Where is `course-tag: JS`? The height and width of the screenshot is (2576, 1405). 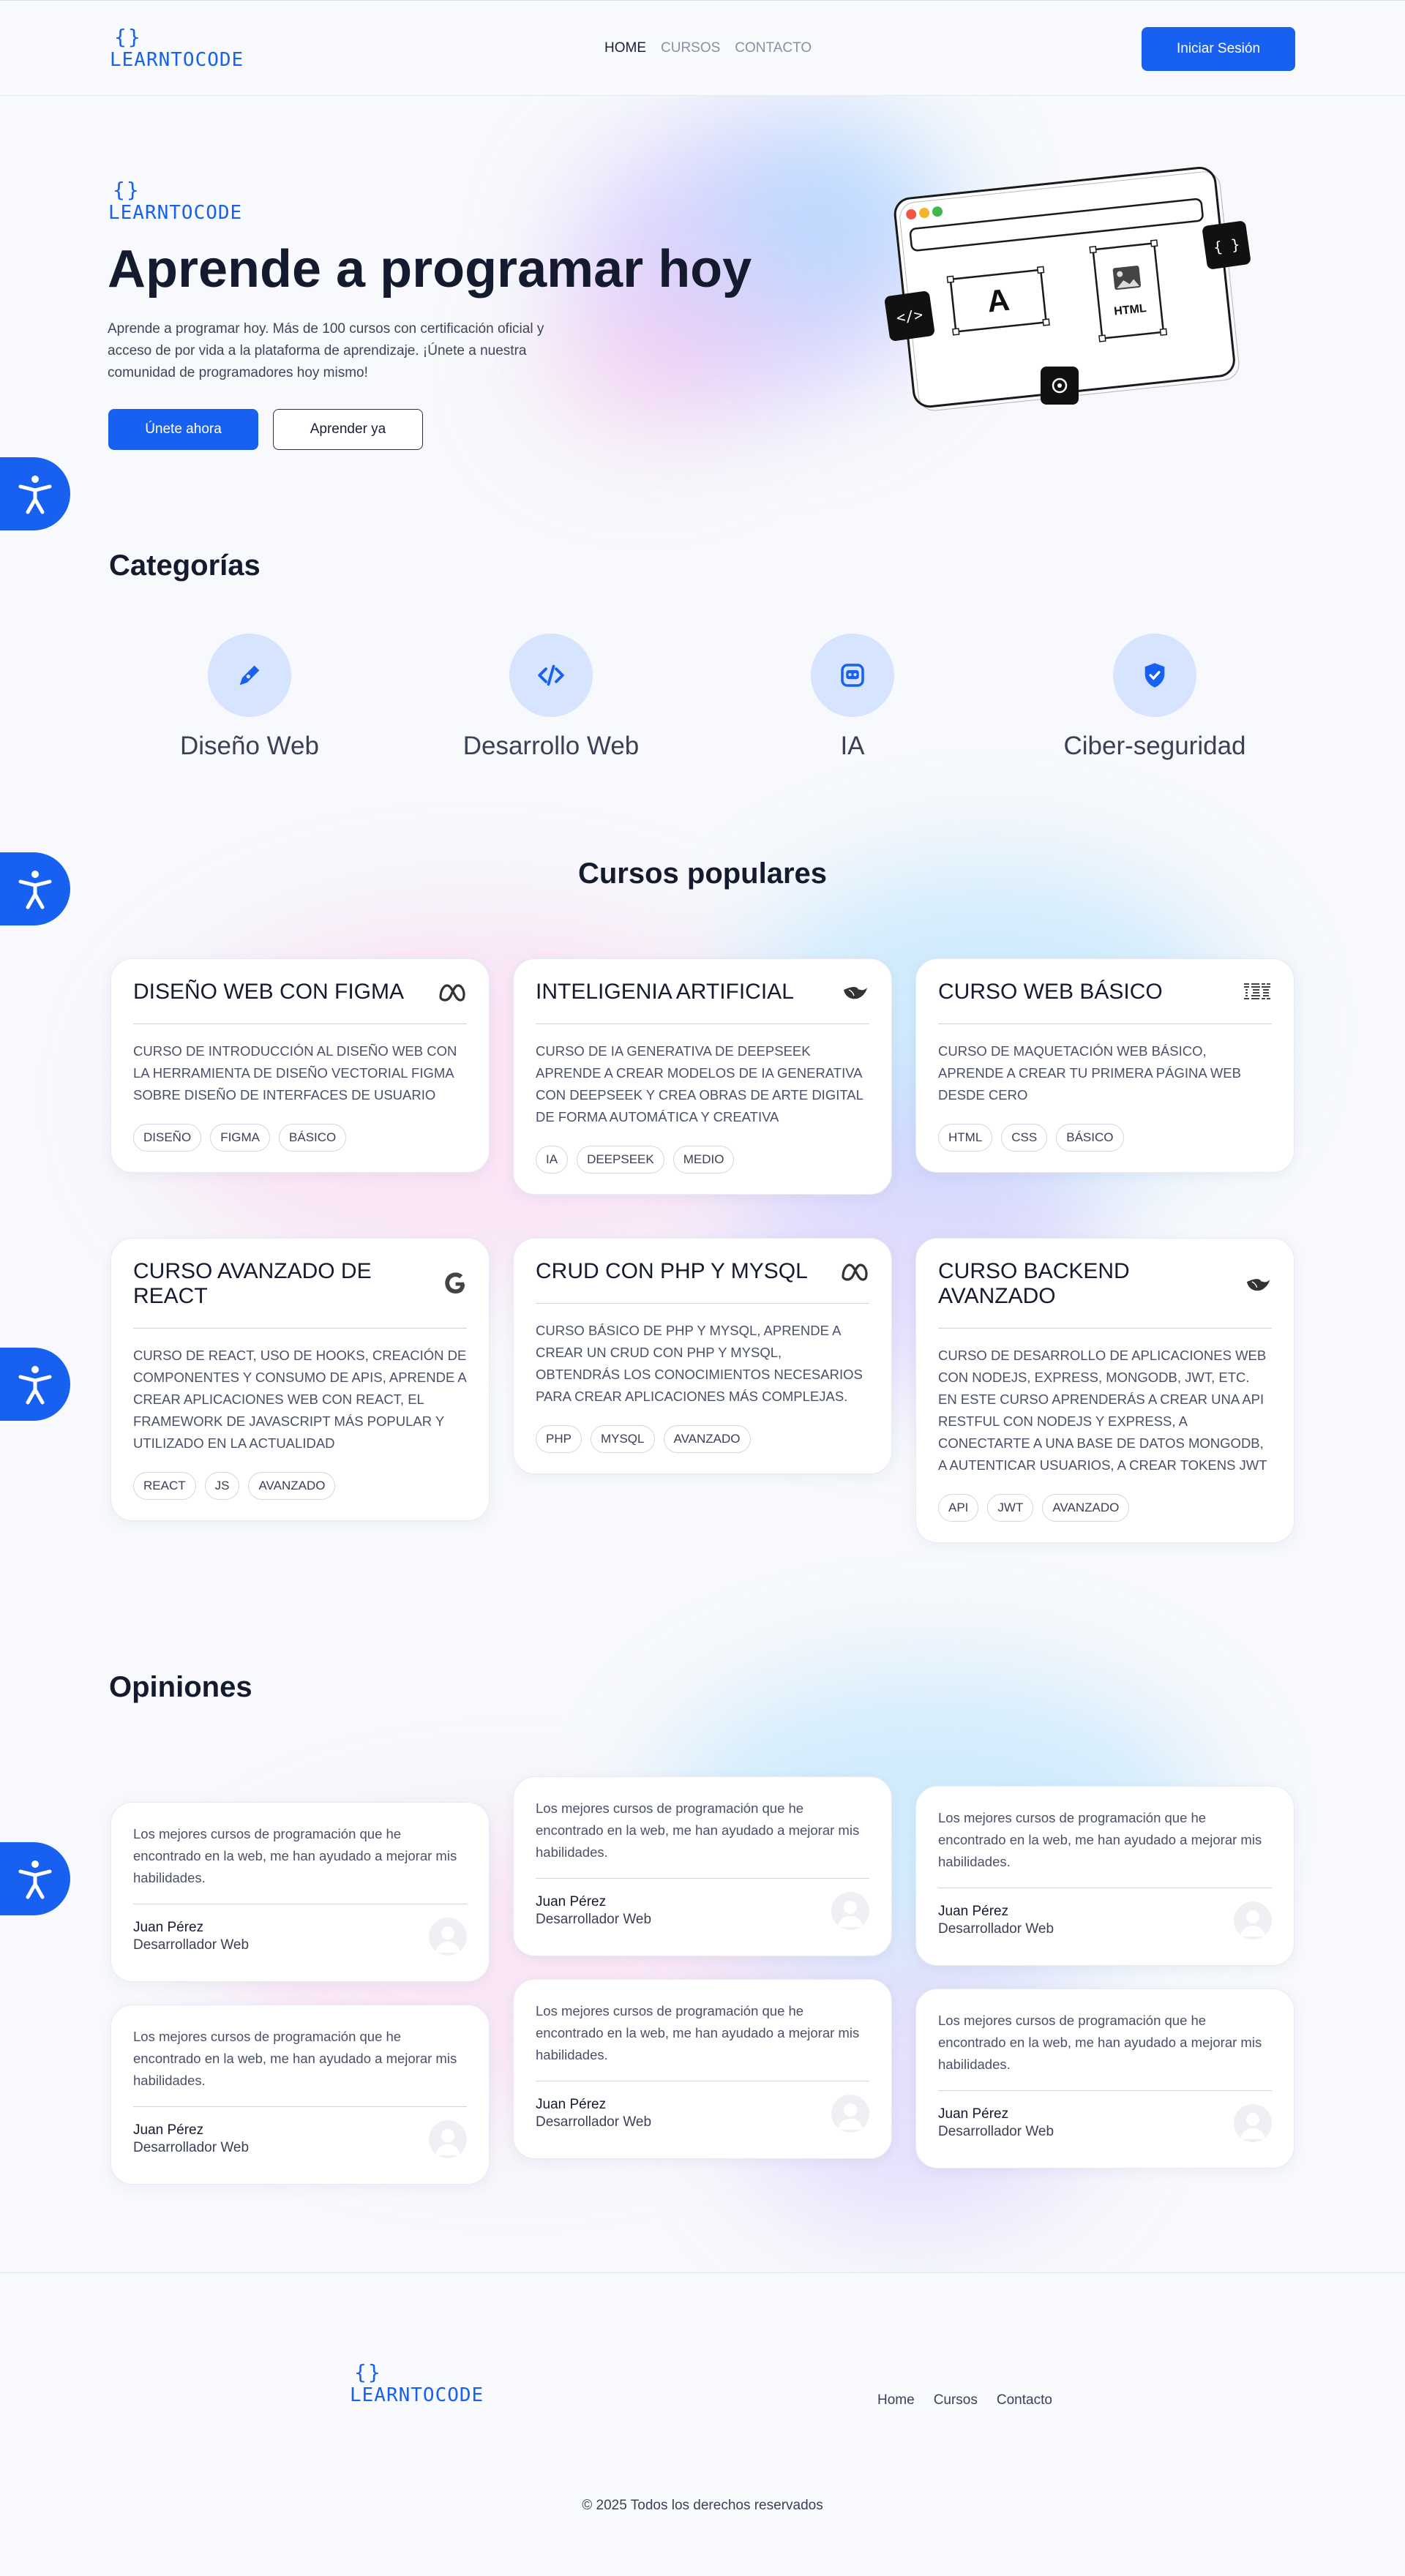 course-tag: JS is located at coordinates (222, 1486).